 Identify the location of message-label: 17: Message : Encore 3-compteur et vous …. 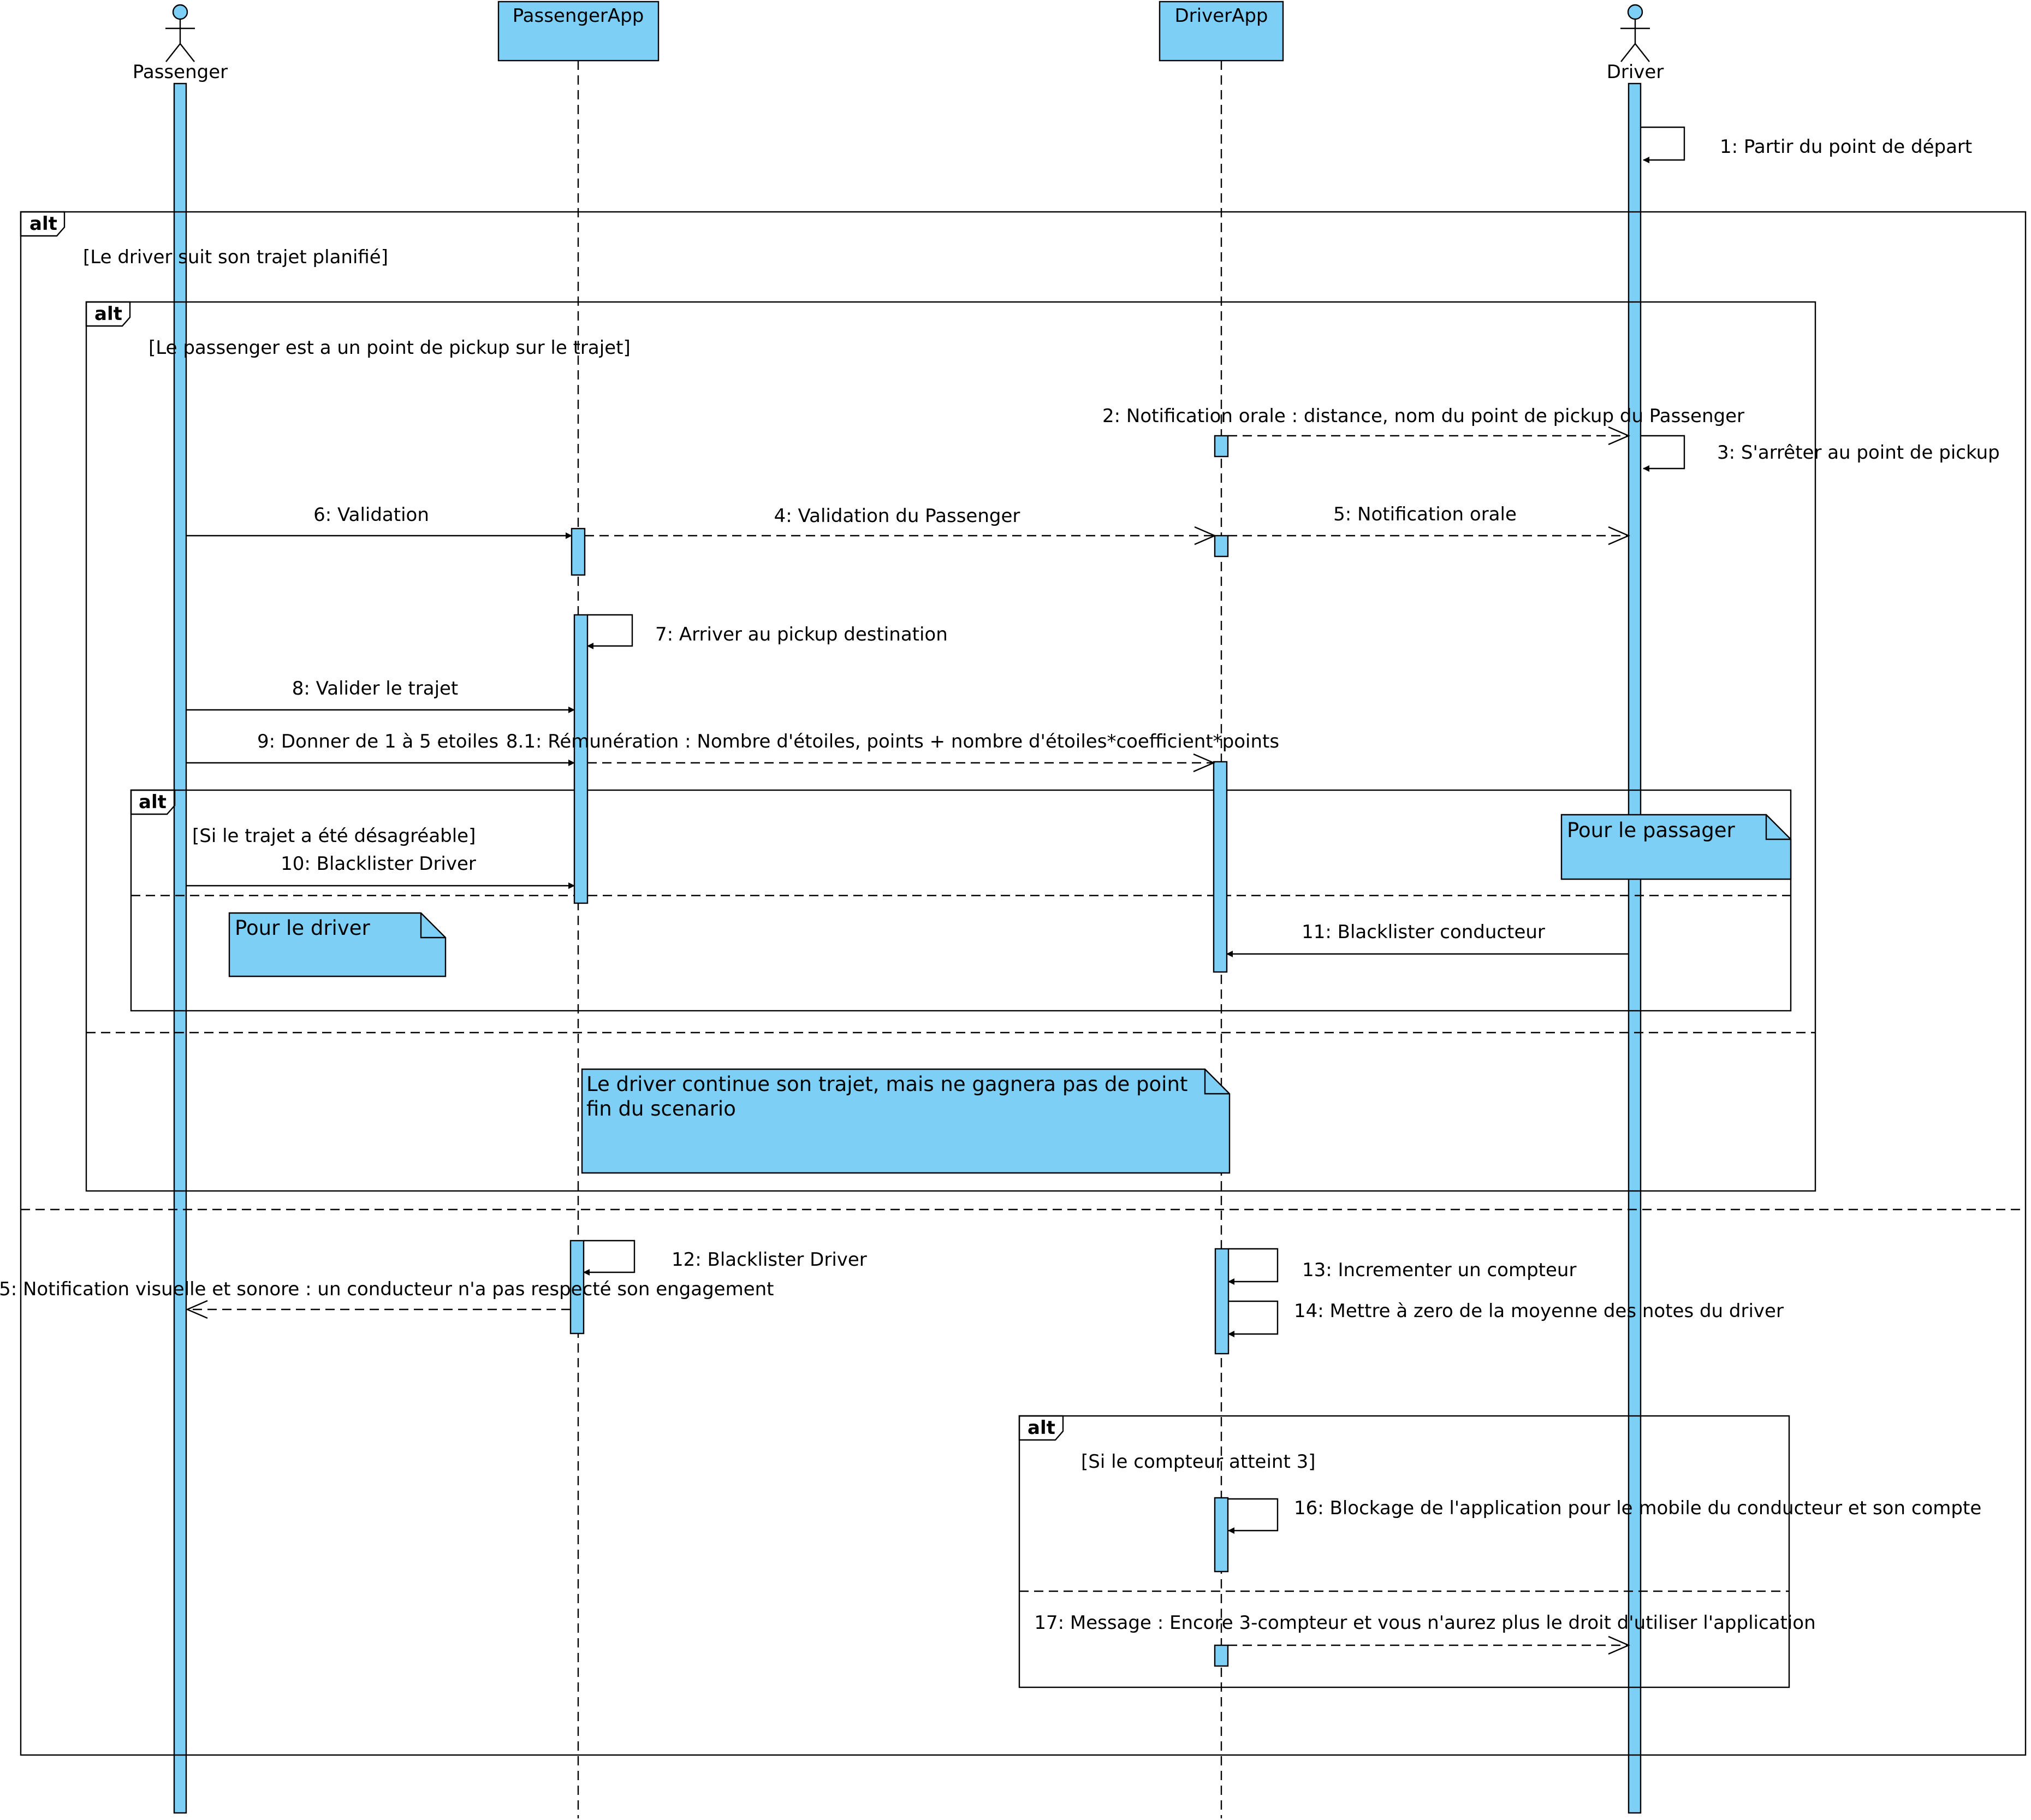
(1424, 1623).